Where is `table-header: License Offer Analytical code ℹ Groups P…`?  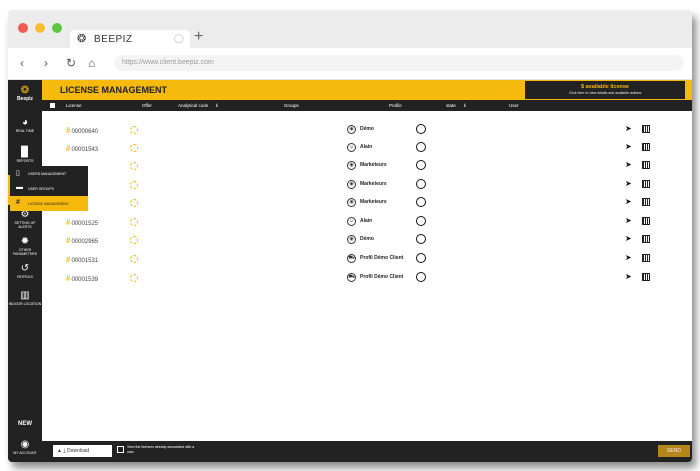 table-header: License Offer Analytical code ℹ Groups P… is located at coordinates (367, 105).